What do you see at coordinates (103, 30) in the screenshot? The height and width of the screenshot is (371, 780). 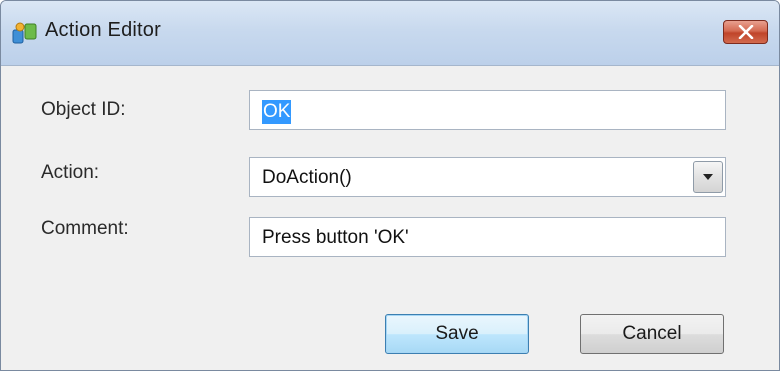 I see `window-title: Action Editor` at bounding box center [103, 30].